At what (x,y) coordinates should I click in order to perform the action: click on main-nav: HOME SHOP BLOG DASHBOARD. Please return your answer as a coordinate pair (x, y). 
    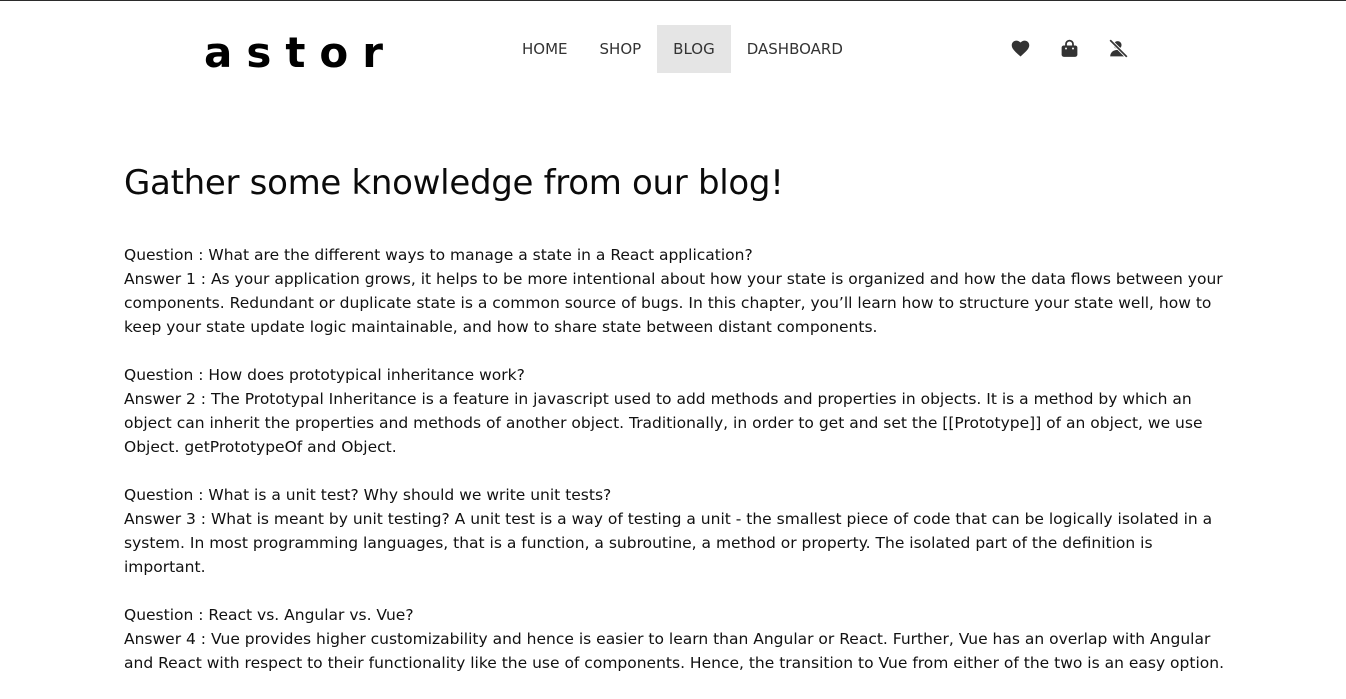
    Looking at the image, I should click on (682, 49).